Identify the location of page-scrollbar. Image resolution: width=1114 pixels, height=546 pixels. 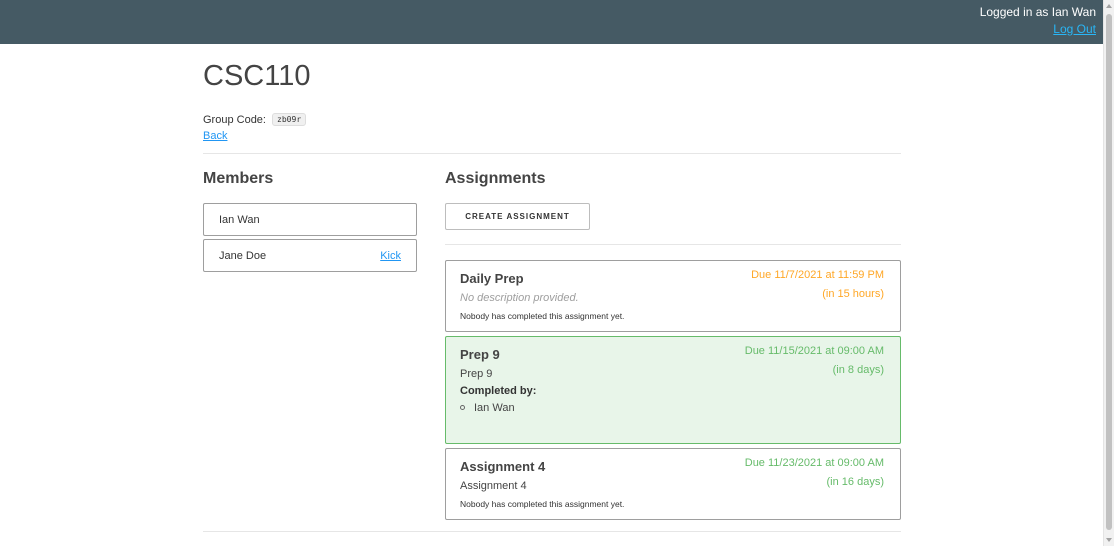
(1108, 273).